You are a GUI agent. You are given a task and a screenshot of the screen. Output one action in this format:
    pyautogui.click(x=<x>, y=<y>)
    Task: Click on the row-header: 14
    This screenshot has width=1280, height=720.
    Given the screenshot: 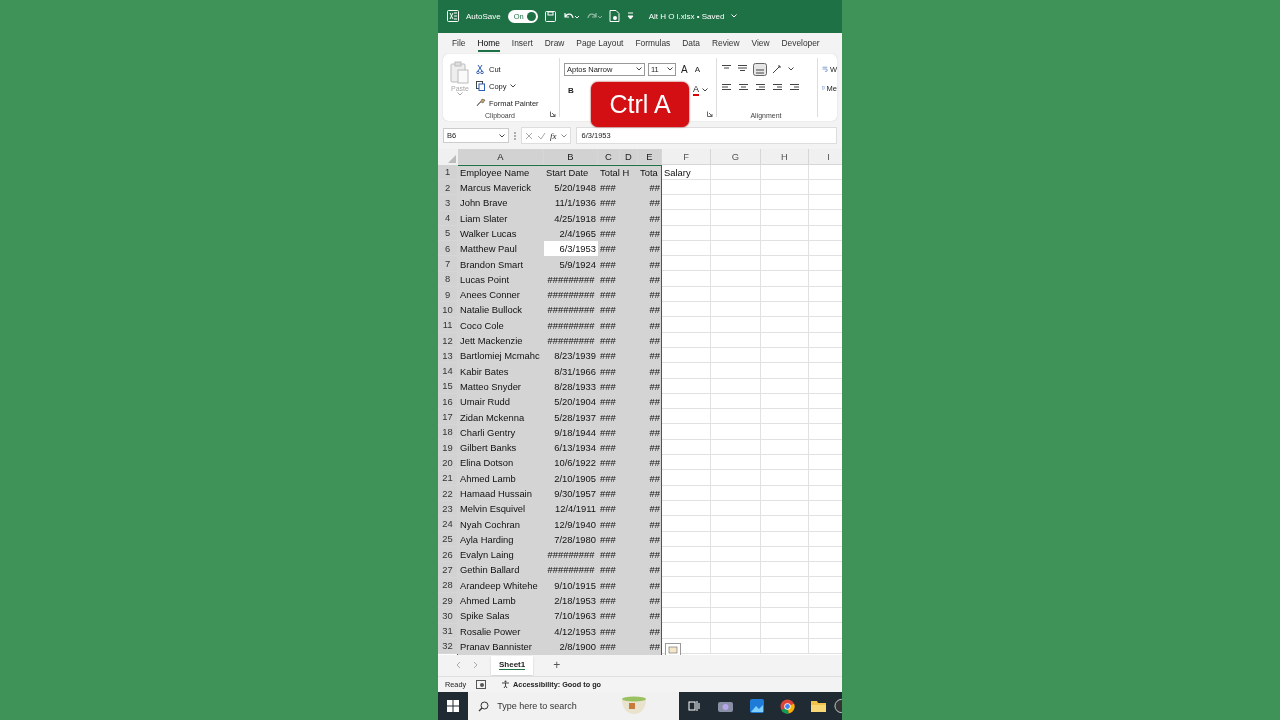 What is the action you would take?
    pyautogui.click(x=448, y=371)
    